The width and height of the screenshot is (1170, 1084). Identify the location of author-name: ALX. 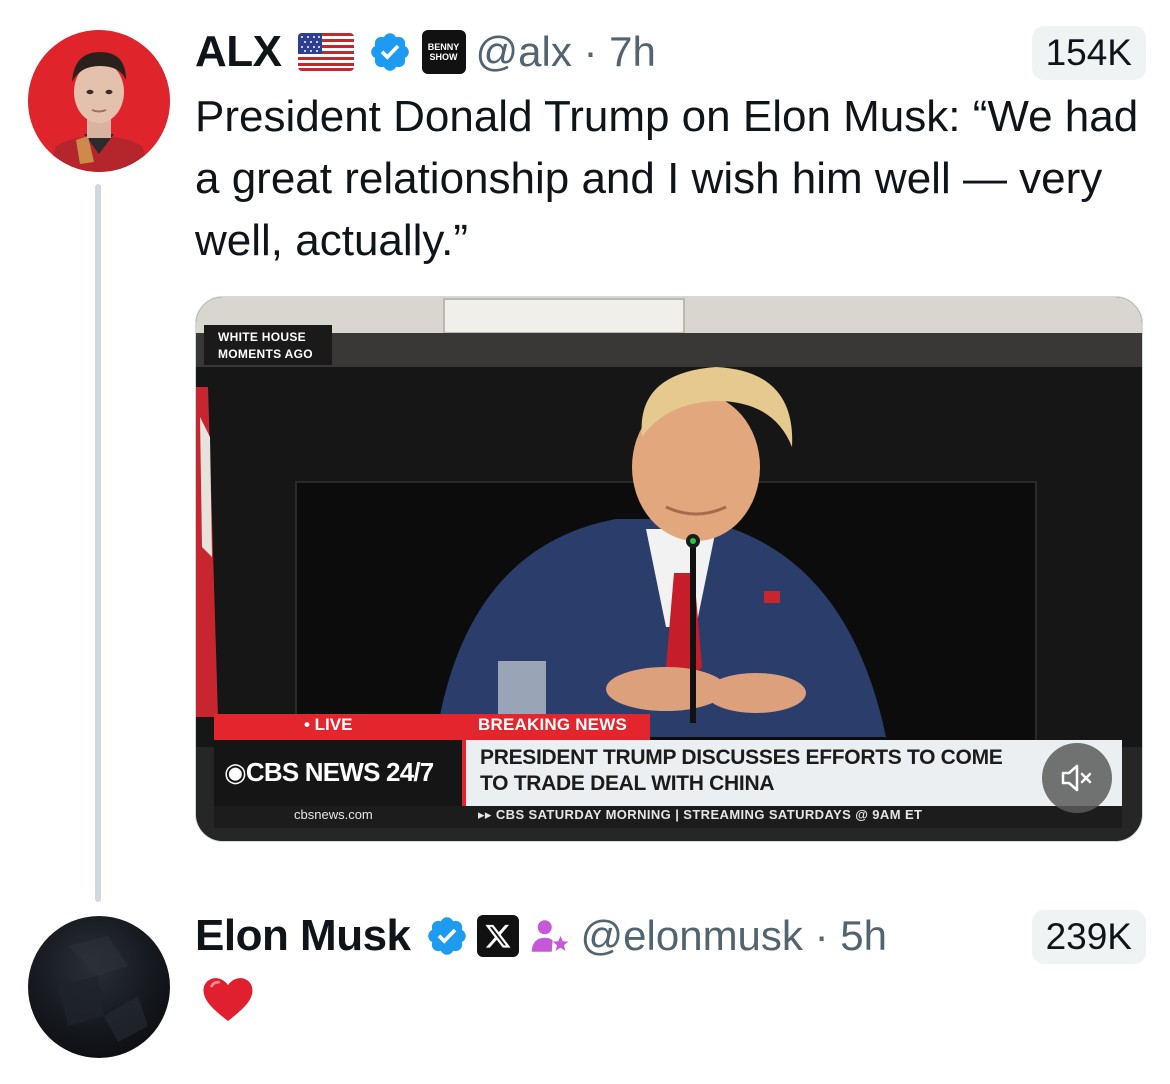
(238, 52).